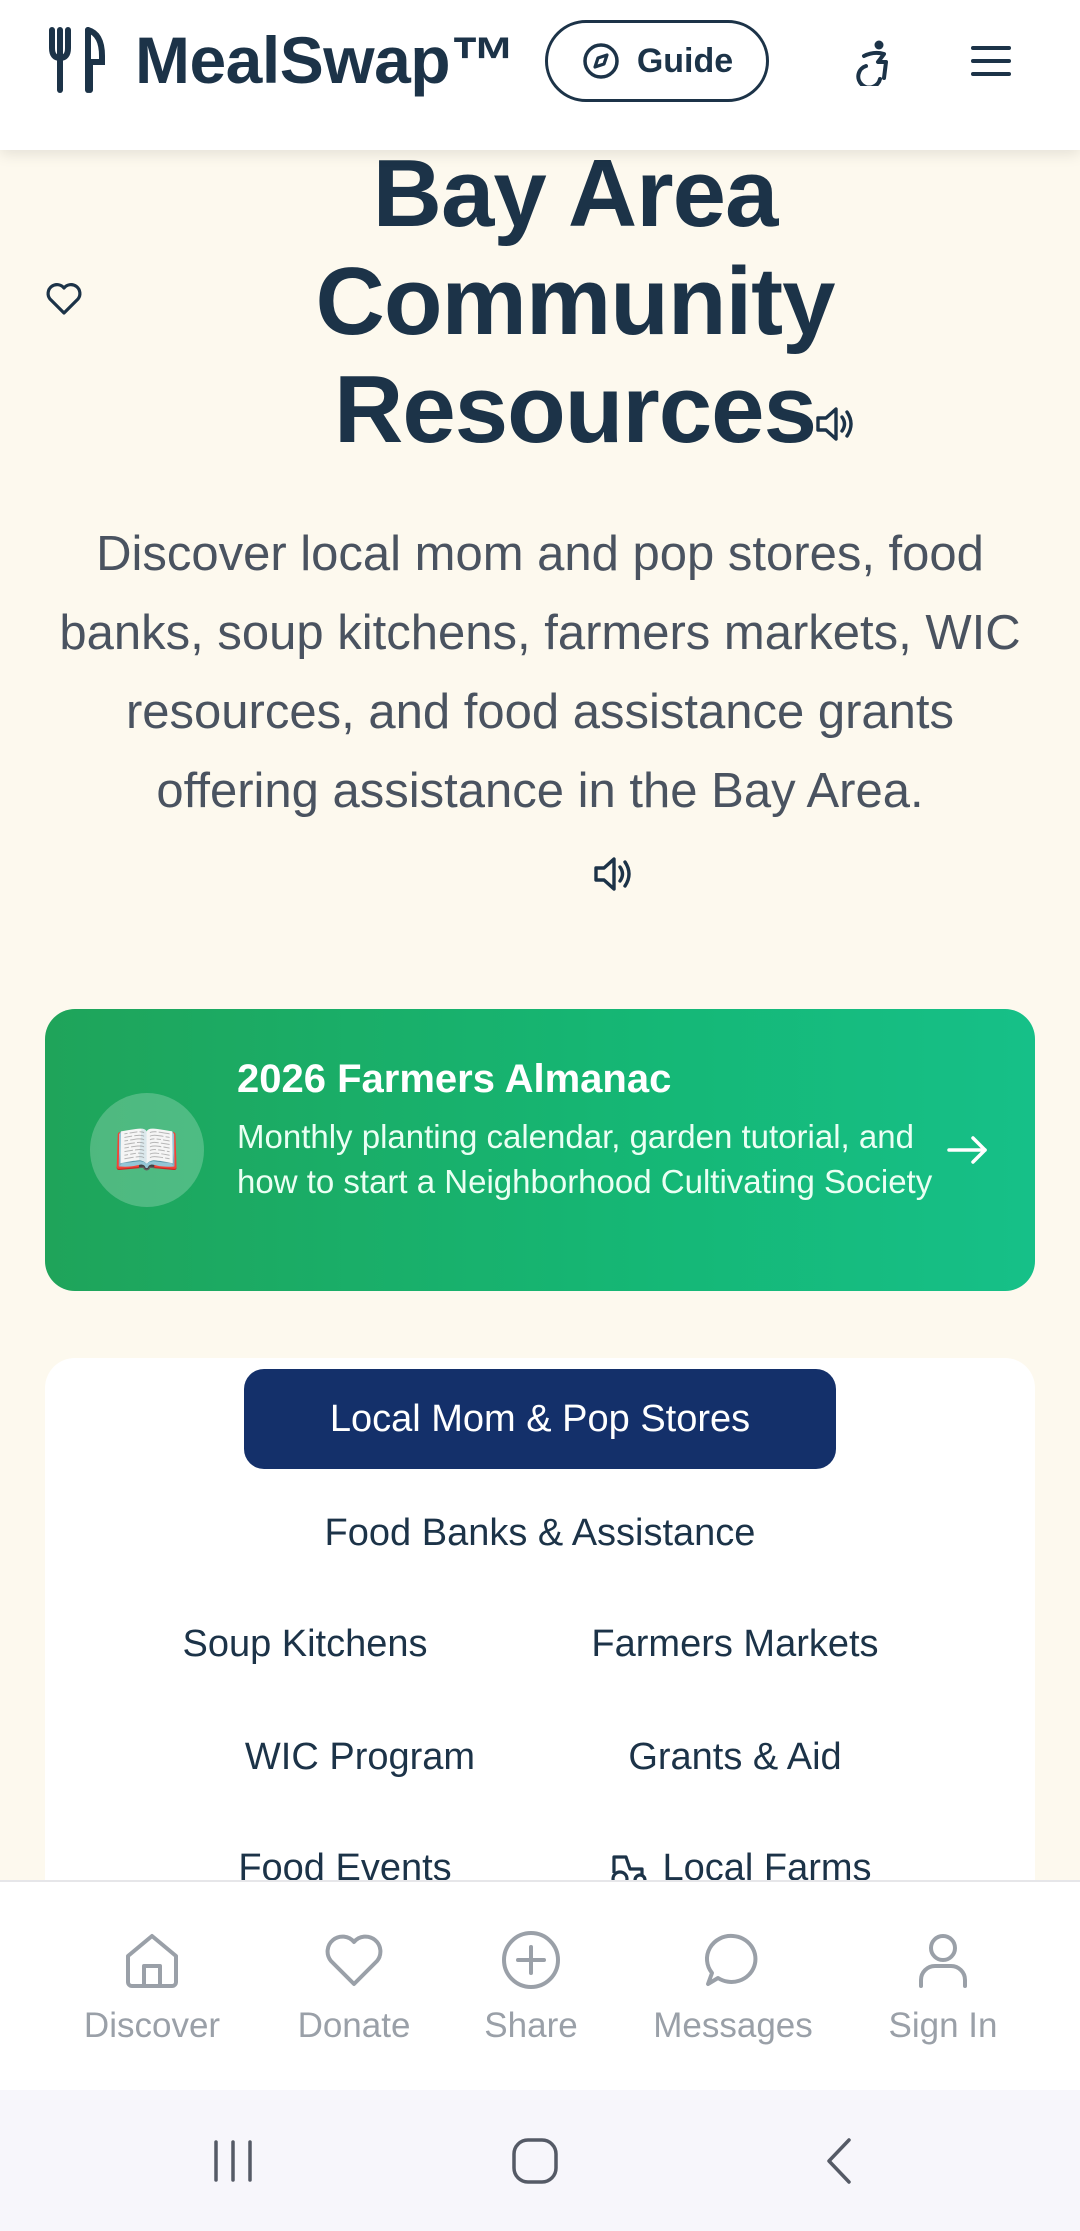 The width and height of the screenshot is (1080, 2231). I want to click on almanac-title: 2026 Farmers Almanac, so click(454, 1079).